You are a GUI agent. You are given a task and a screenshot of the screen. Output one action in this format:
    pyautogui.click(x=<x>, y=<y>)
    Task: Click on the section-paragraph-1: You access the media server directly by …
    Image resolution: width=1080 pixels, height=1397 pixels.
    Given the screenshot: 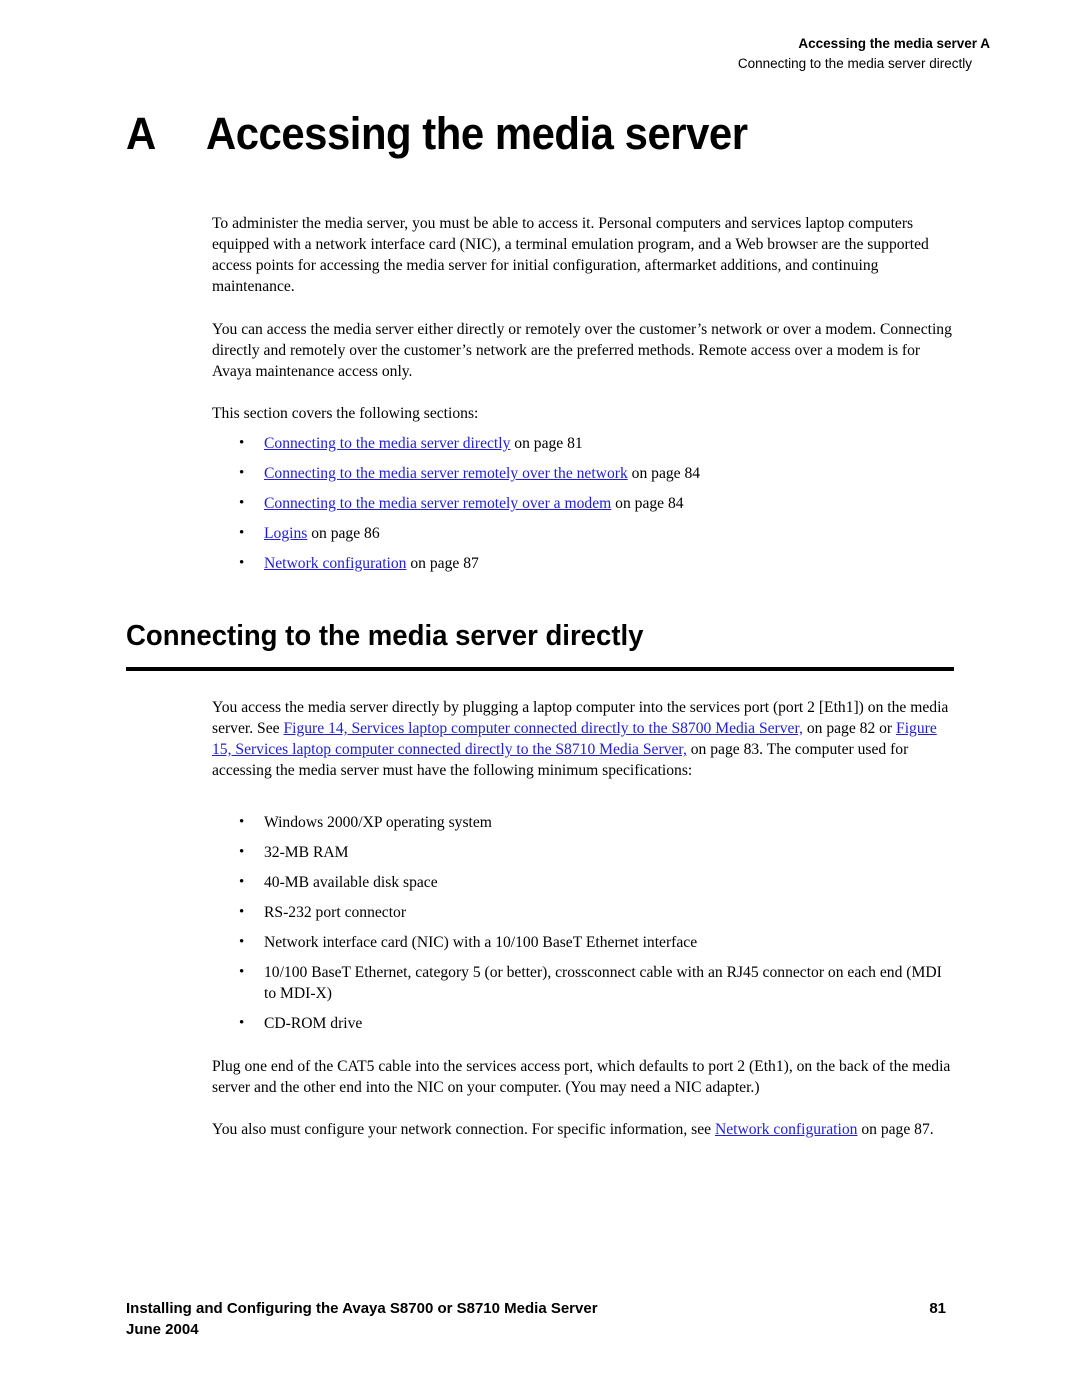 What is the action you would take?
    pyautogui.click(x=584, y=739)
    